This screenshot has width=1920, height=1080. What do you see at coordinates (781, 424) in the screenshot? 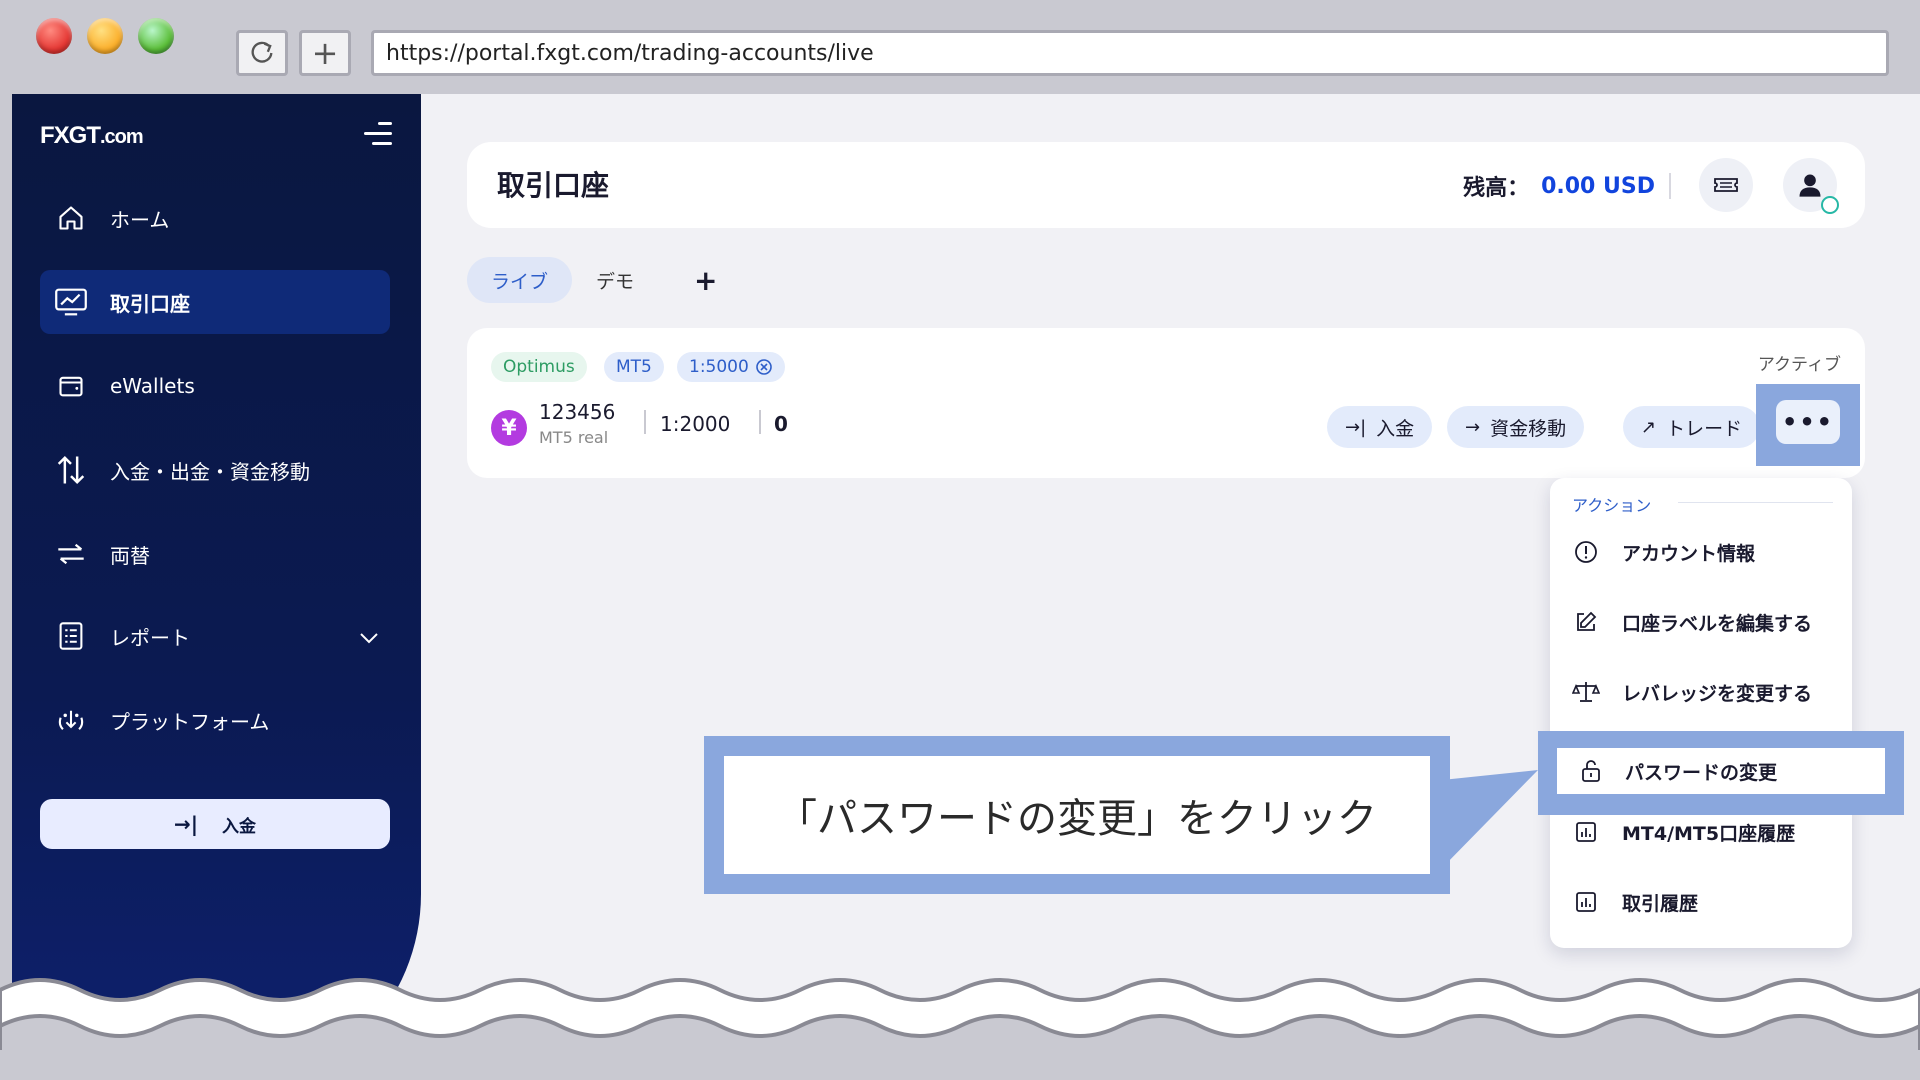
I see `account-balance: 0` at bounding box center [781, 424].